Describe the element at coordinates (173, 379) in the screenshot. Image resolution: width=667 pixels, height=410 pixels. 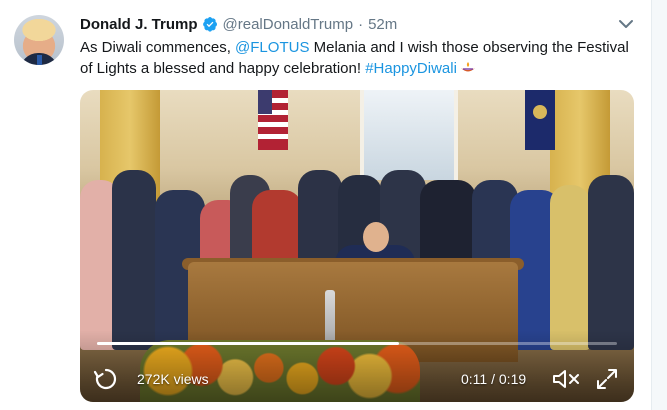
I see `view-count: 272K views` at that location.